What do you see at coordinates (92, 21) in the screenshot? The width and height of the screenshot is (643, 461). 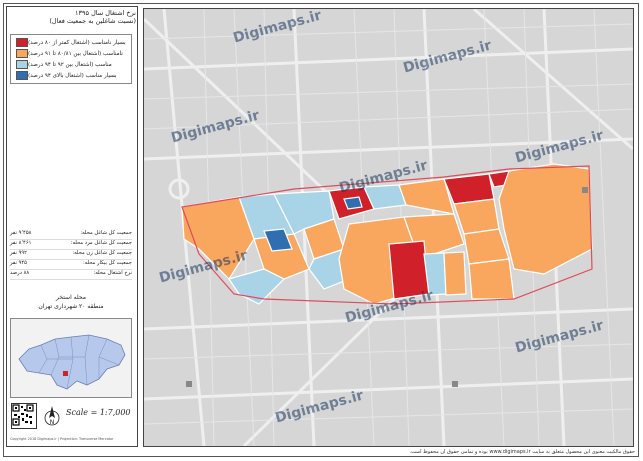 I see `map-title-line2: (نسبت شاغلین به جمعیت فعال)` at bounding box center [92, 21].